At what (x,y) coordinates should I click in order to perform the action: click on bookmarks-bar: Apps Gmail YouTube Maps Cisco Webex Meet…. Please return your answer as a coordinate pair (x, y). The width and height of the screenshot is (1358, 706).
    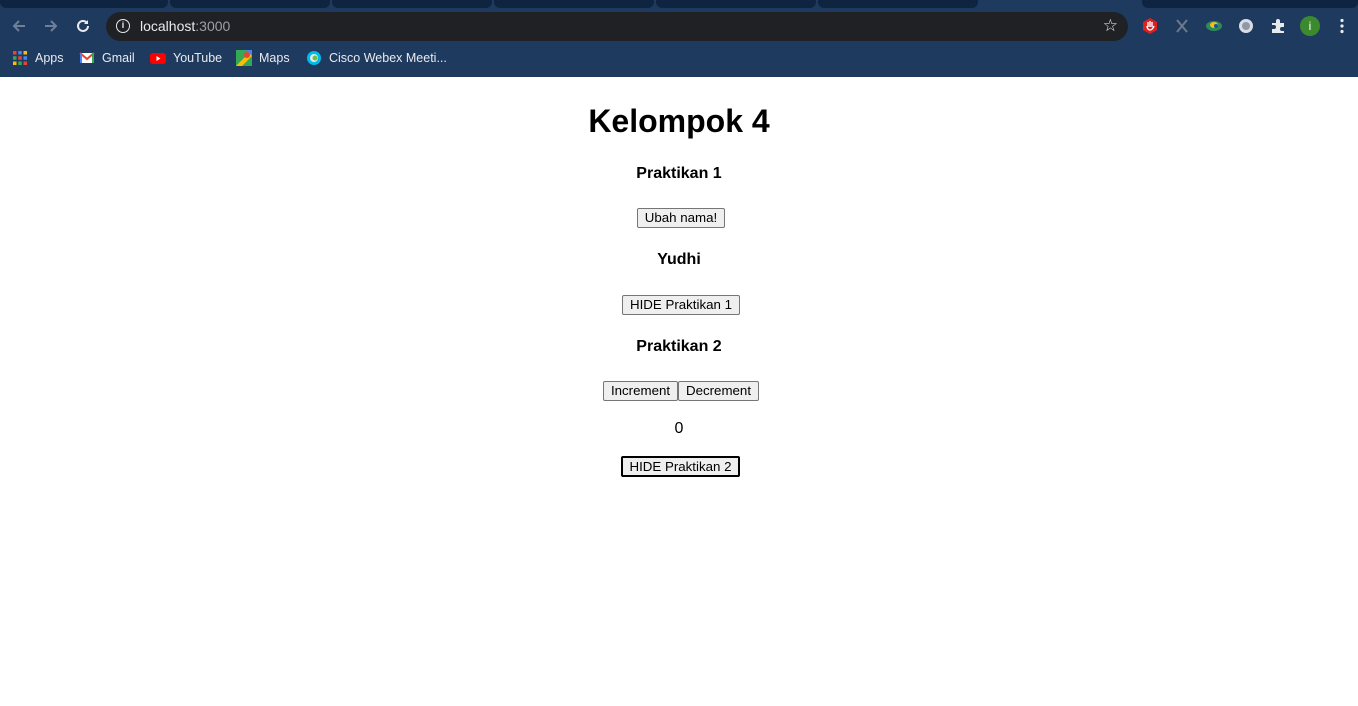
    Looking at the image, I should click on (679, 58).